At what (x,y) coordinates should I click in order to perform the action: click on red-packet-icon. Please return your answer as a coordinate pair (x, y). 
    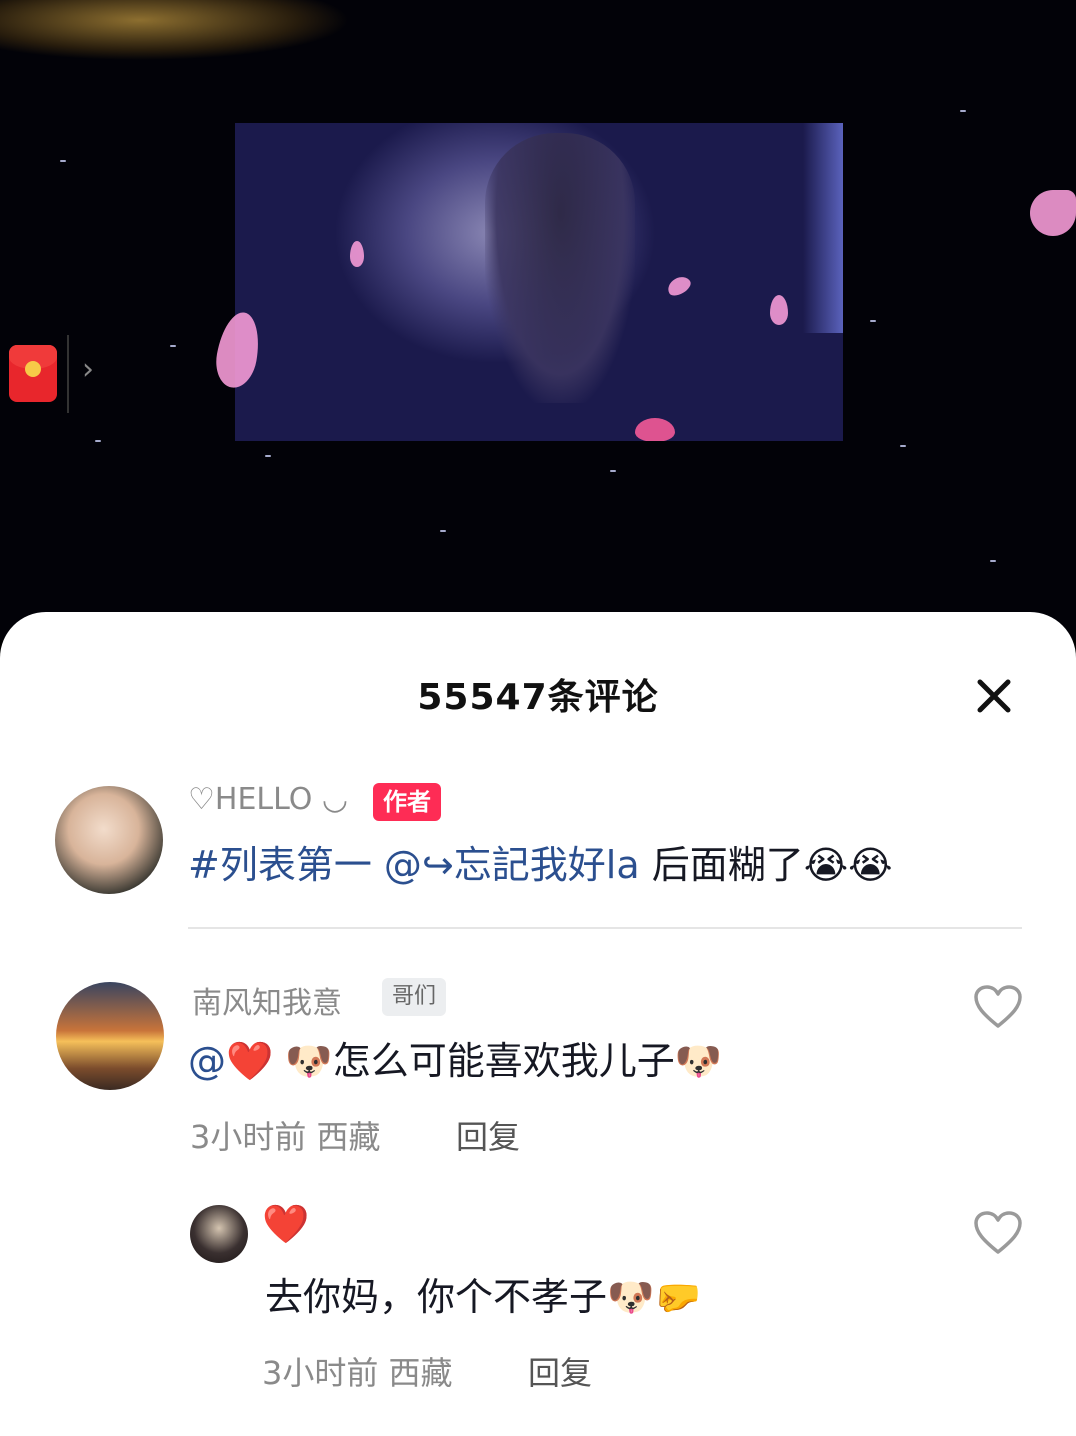
    Looking at the image, I should click on (33, 373).